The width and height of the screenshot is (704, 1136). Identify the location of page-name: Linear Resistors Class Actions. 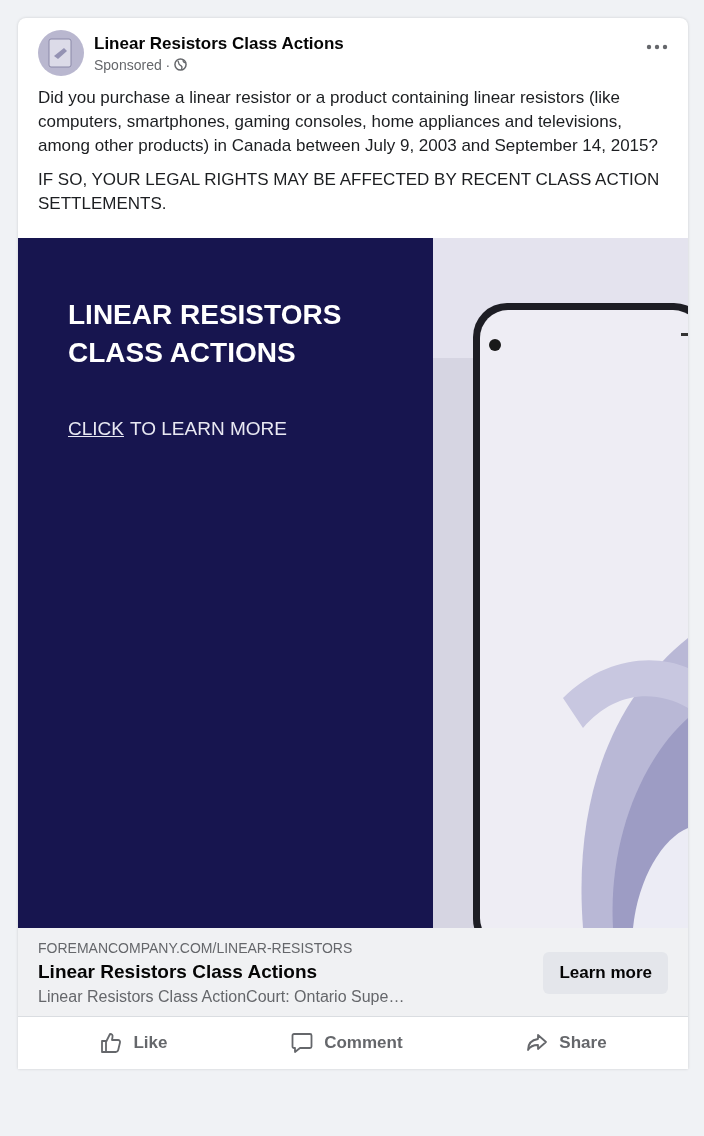
(365, 43).